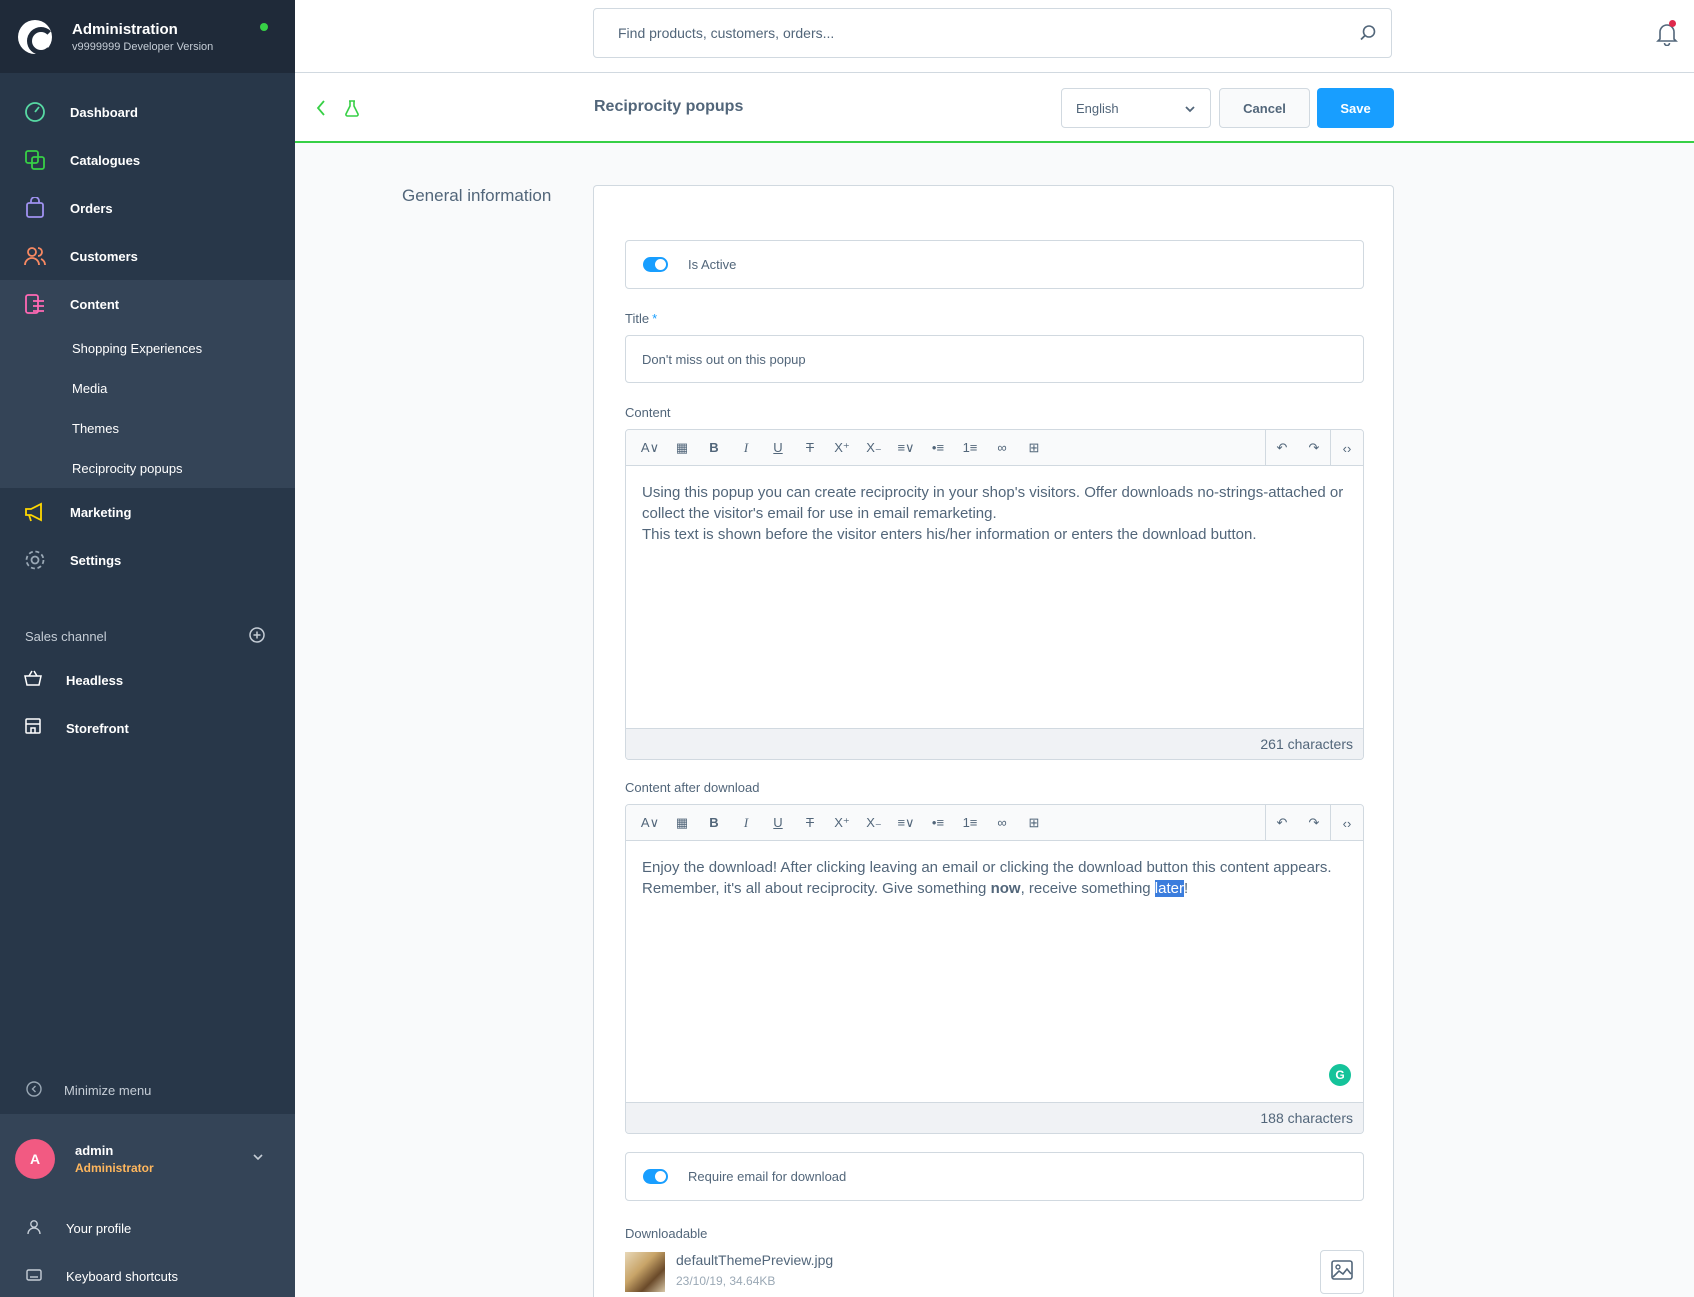 Image resolution: width=1694 pixels, height=1297 pixels. What do you see at coordinates (147, 1159) in the screenshot?
I see `user-menu-toggle: A admin Administrator` at bounding box center [147, 1159].